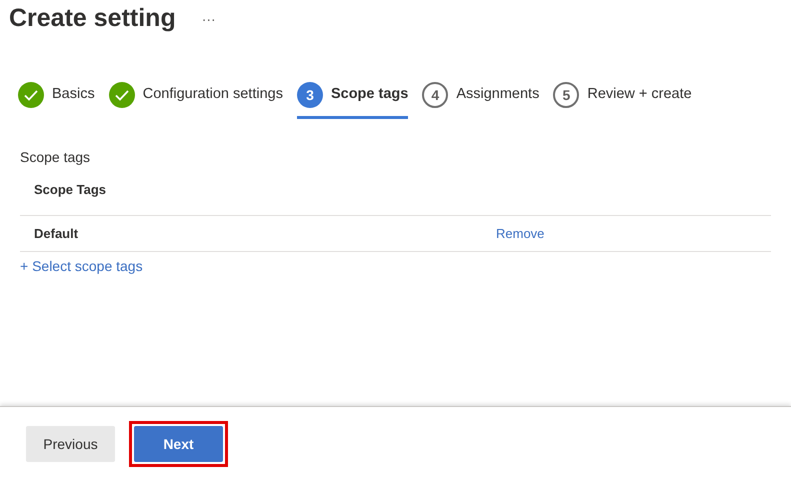 The height and width of the screenshot is (481, 791). Describe the element at coordinates (352, 100) in the screenshot. I see `wizard-step-tab: 3 Scope tags` at that location.